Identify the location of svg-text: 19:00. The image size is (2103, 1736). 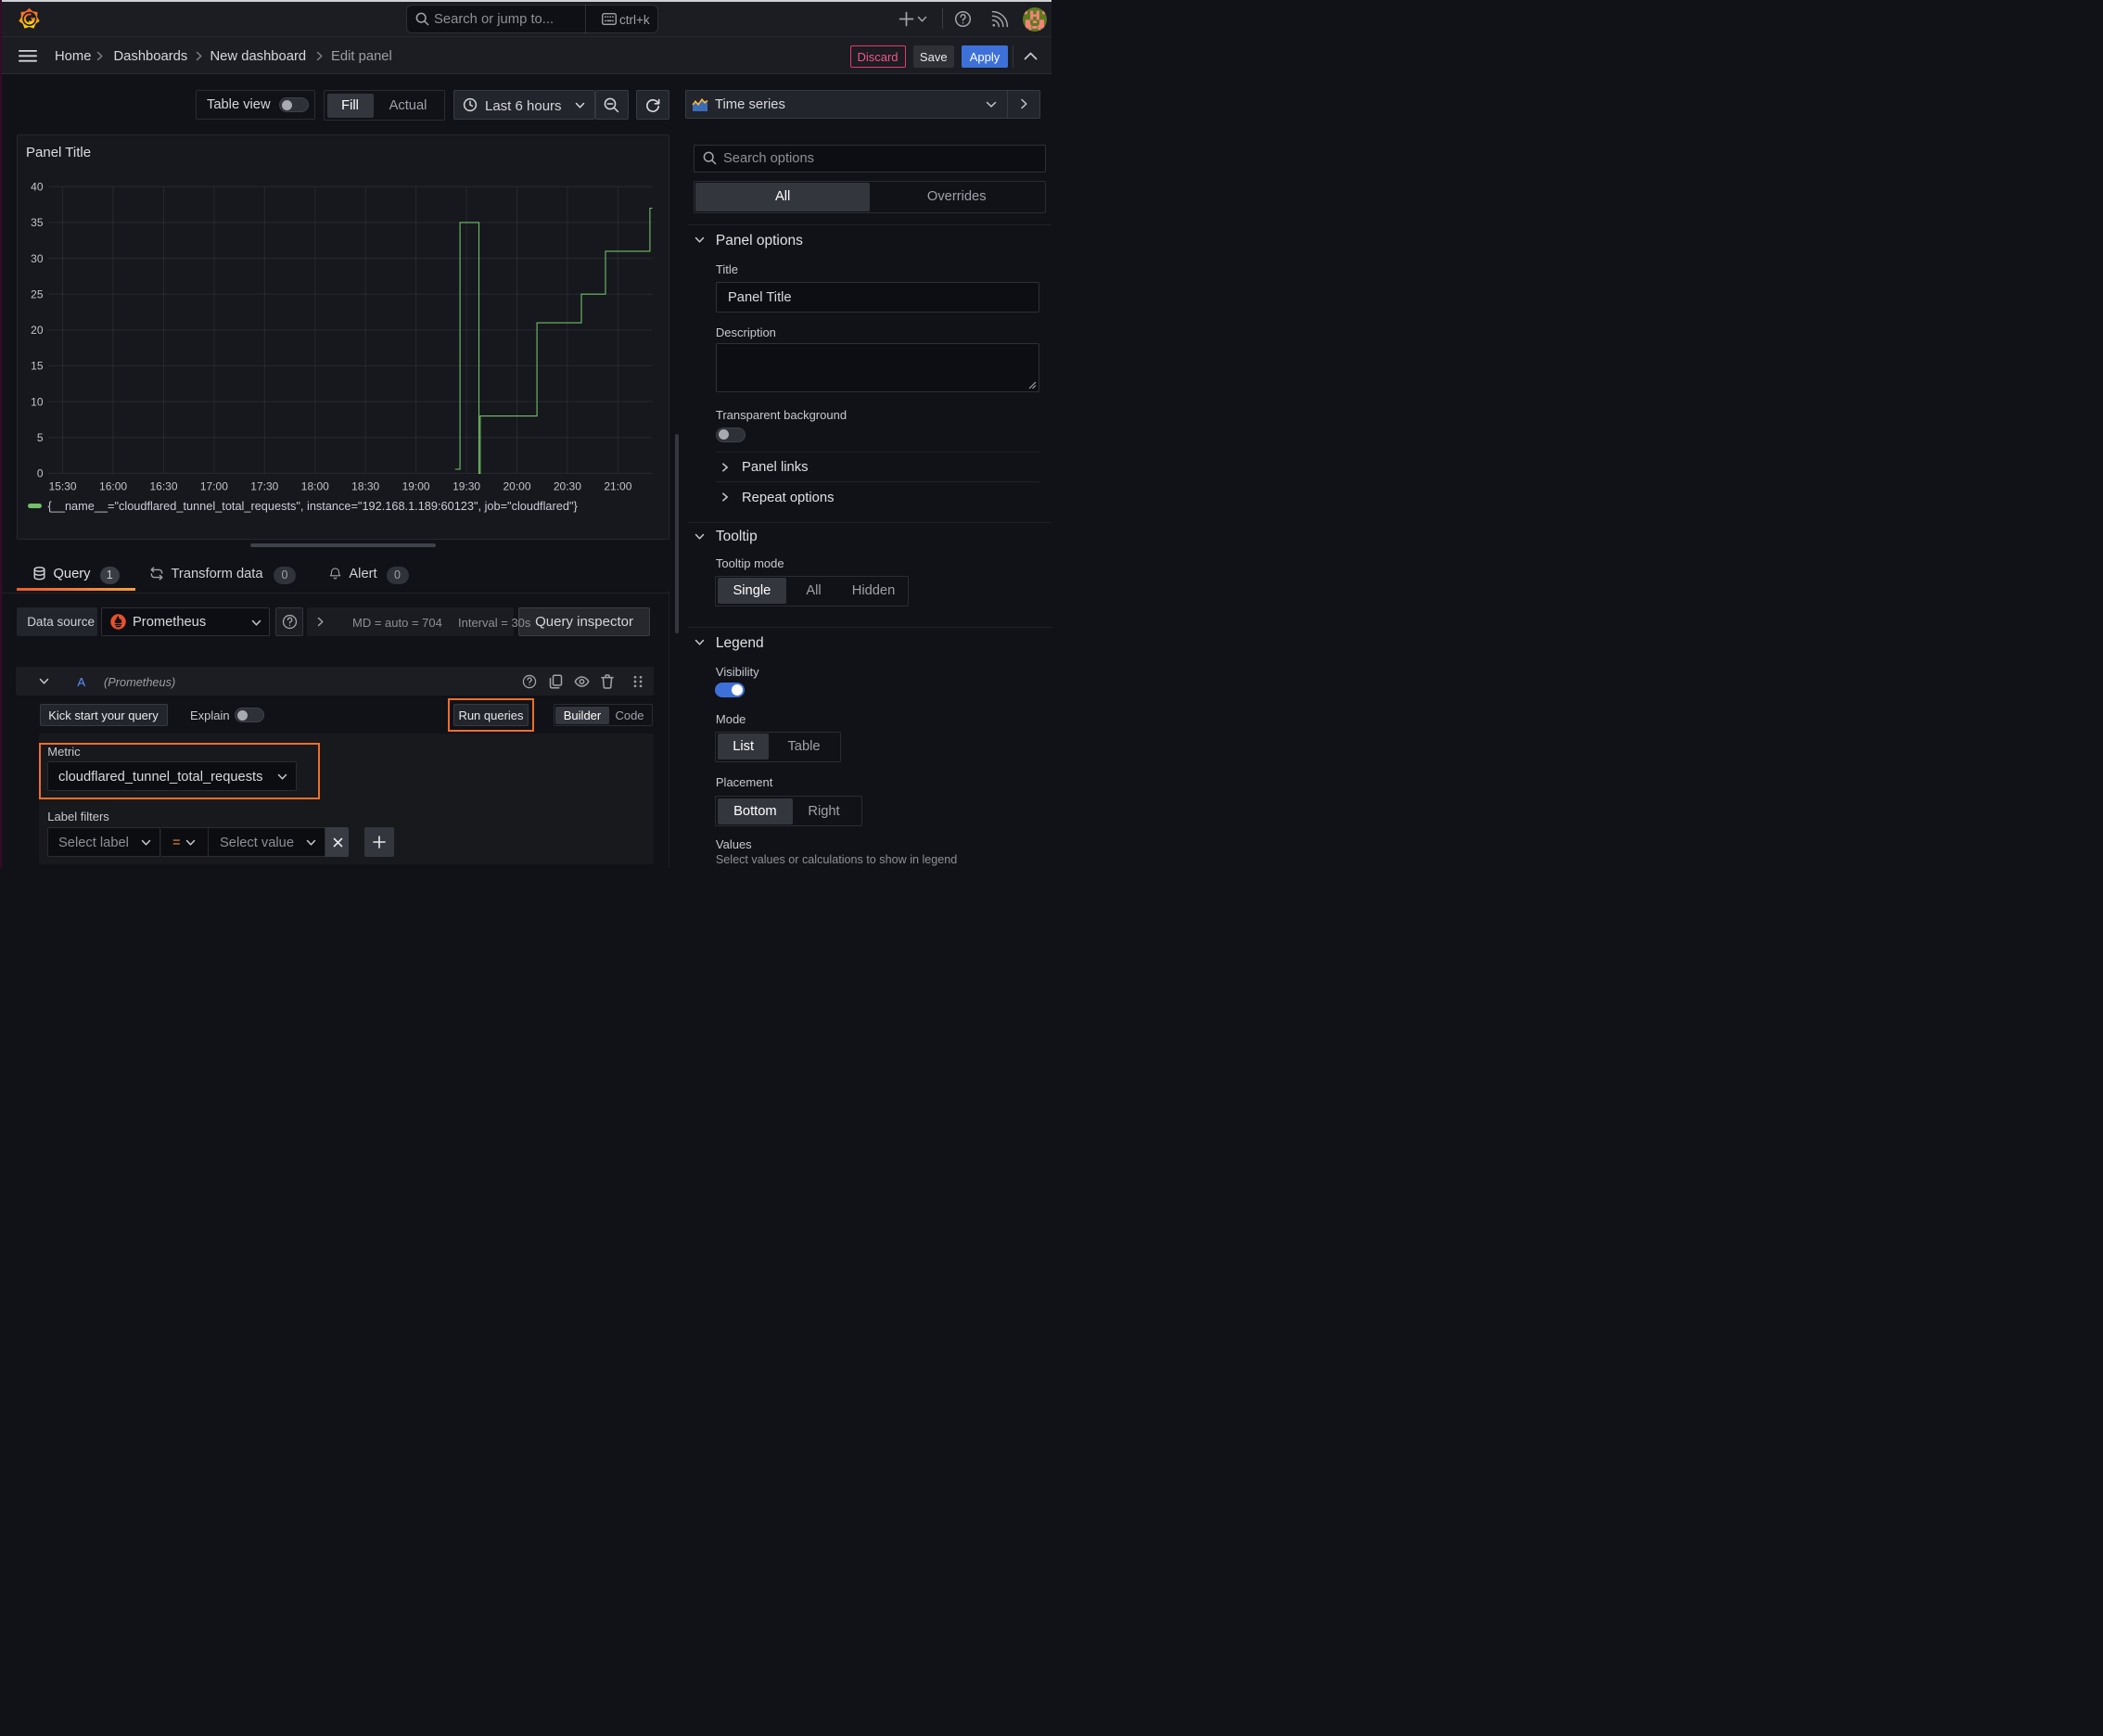
(416, 485).